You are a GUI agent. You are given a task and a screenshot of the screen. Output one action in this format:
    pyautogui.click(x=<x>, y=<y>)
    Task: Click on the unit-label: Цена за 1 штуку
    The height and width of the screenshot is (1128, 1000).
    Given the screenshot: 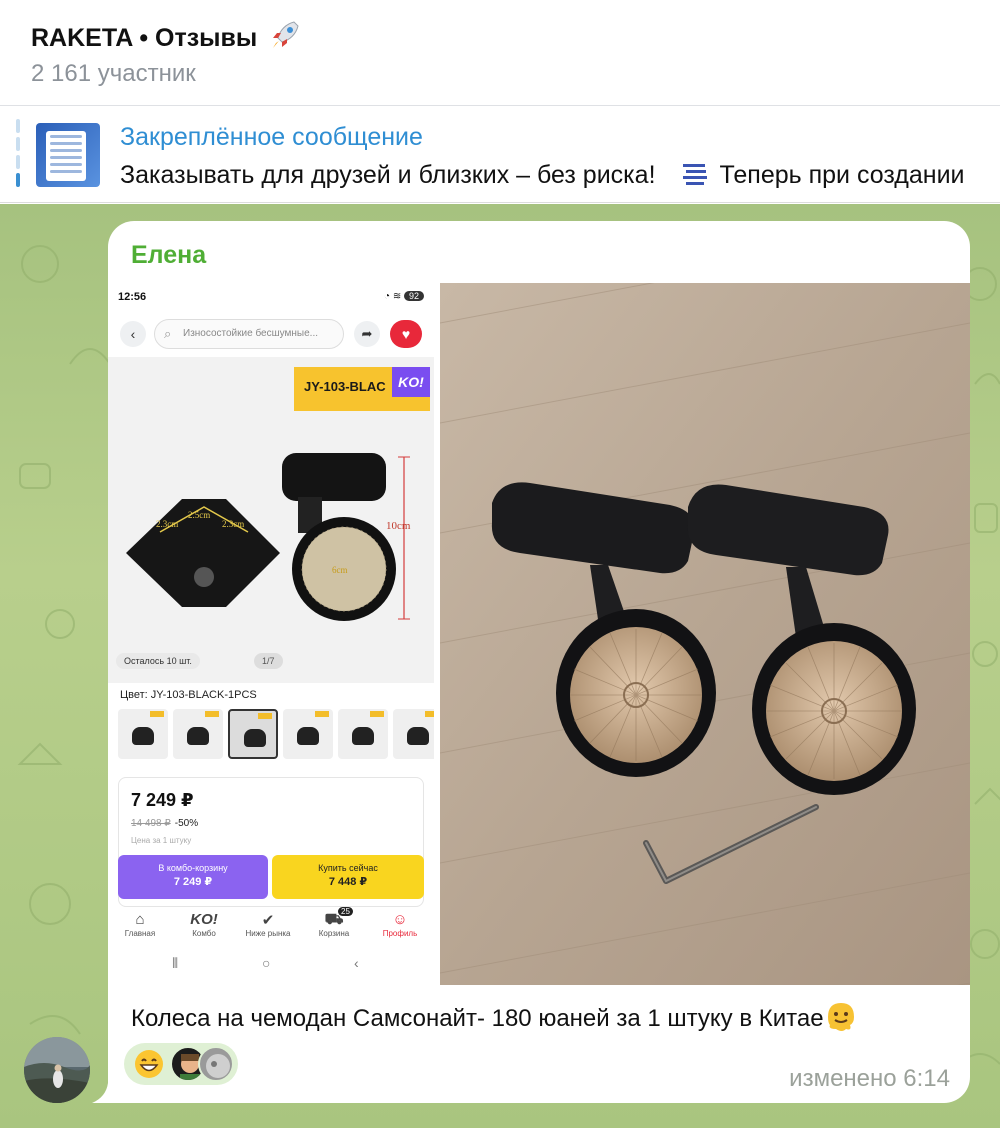 What is the action you would take?
    pyautogui.click(x=161, y=840)
    